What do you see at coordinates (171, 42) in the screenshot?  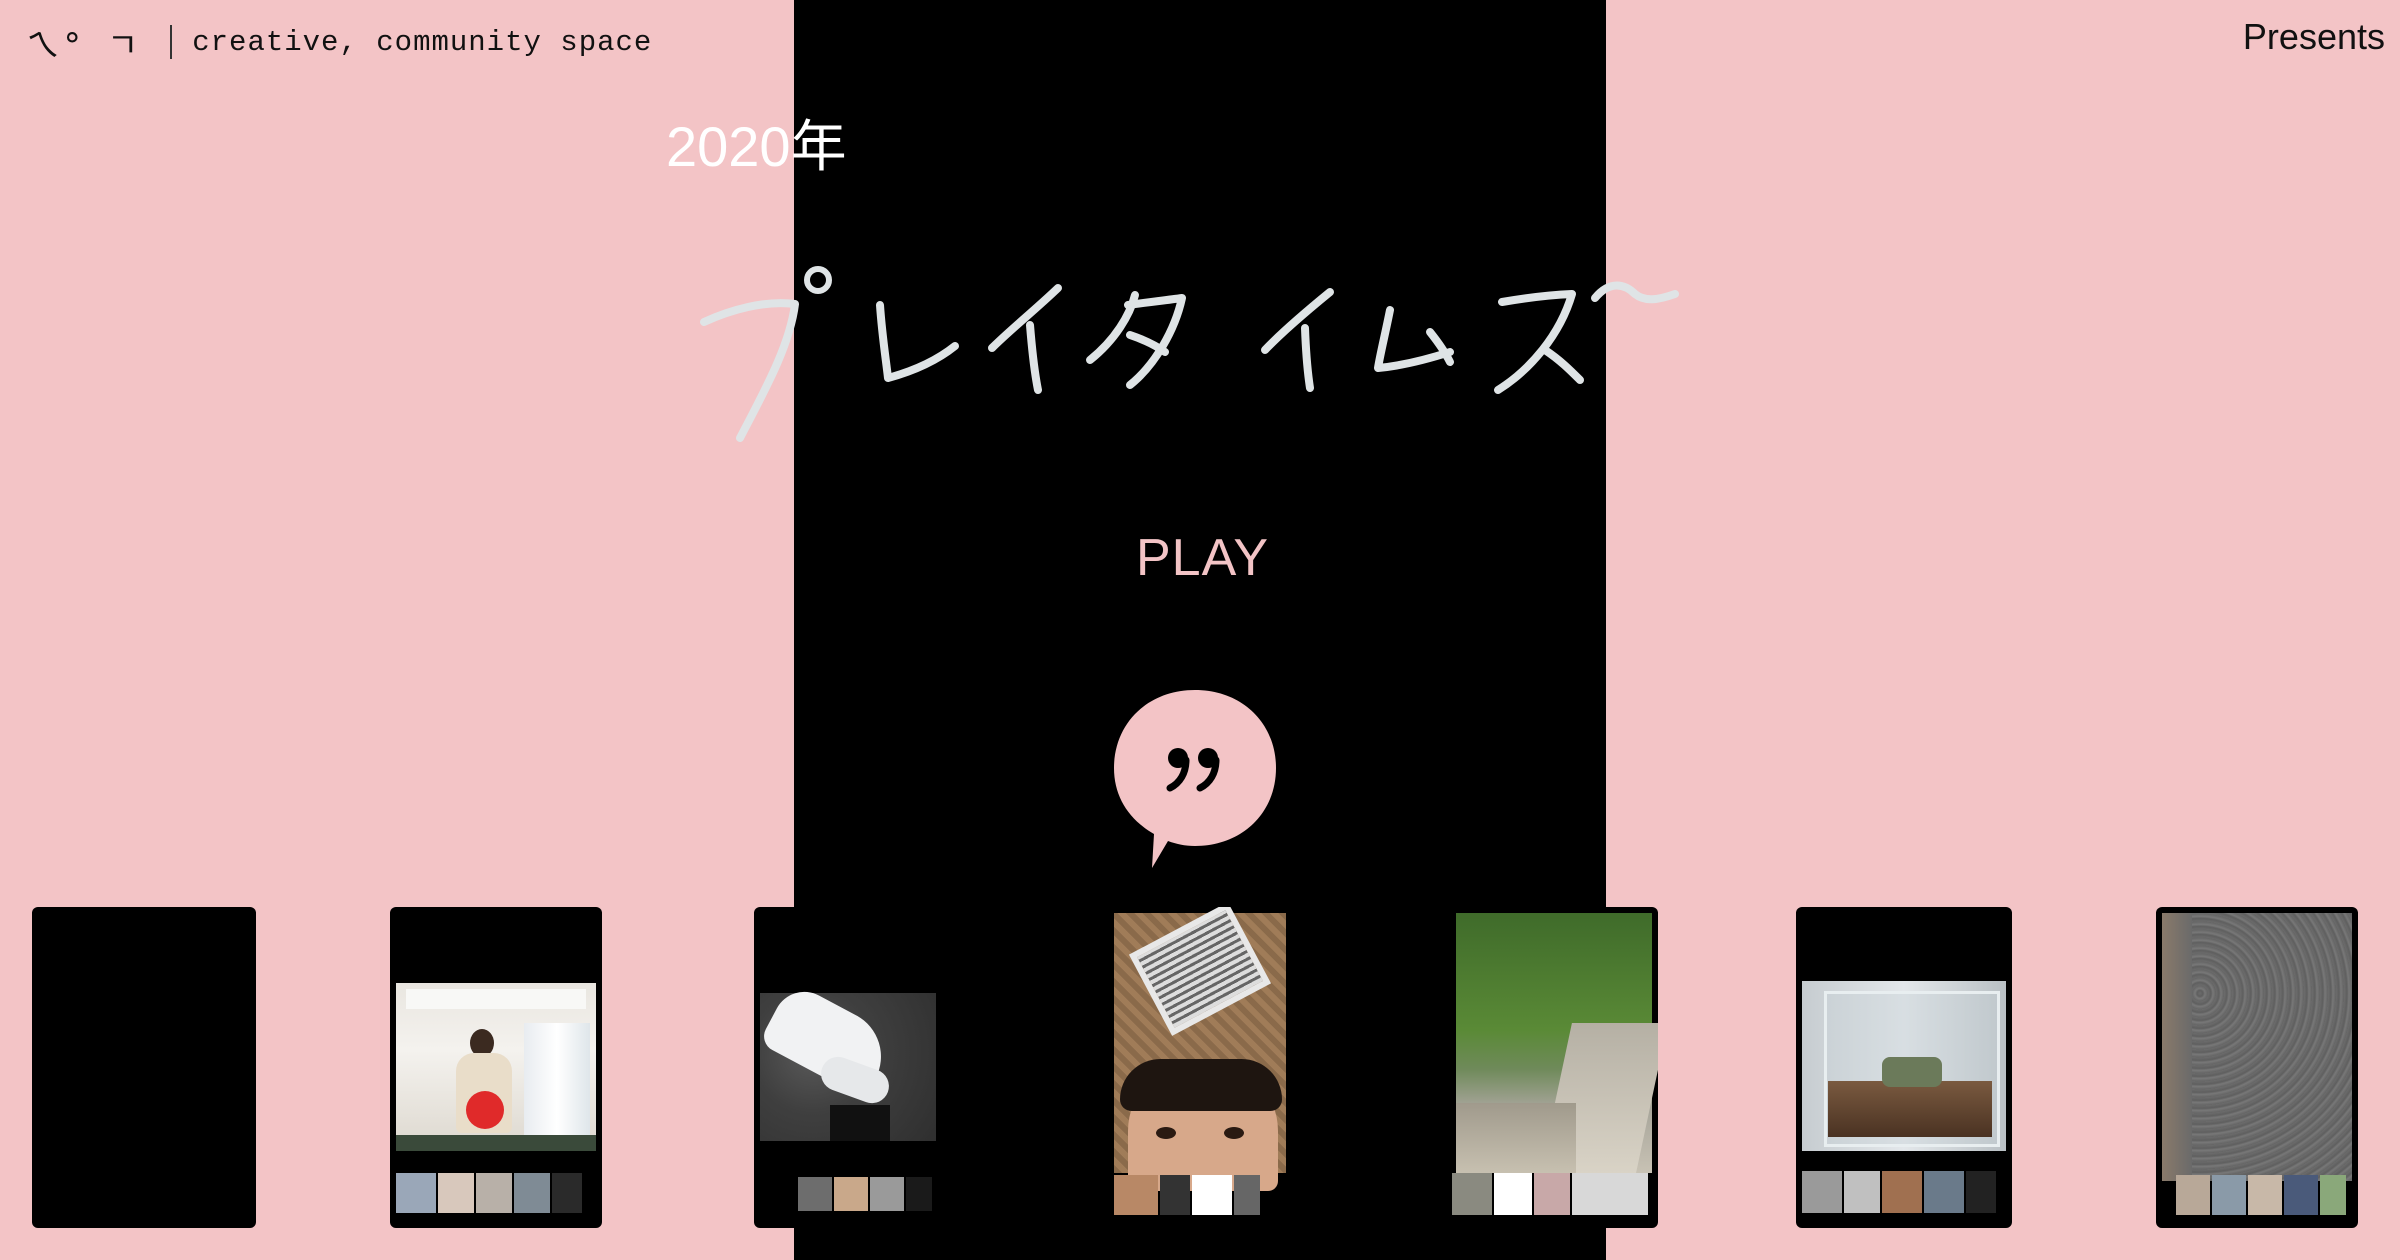 I see `logo-divider` at bounding box center [171, 42].